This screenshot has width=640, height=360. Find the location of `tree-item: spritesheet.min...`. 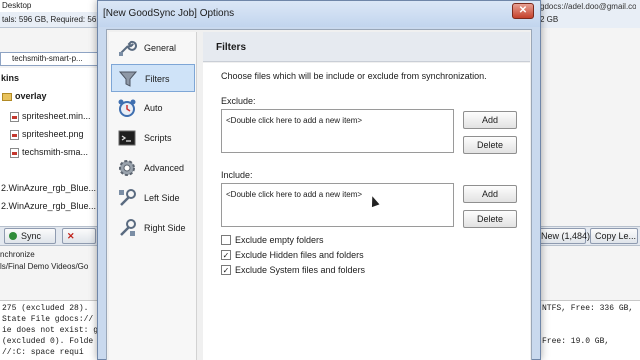

tree-item: spritesheet.min... is located at coordinates (50, 116).